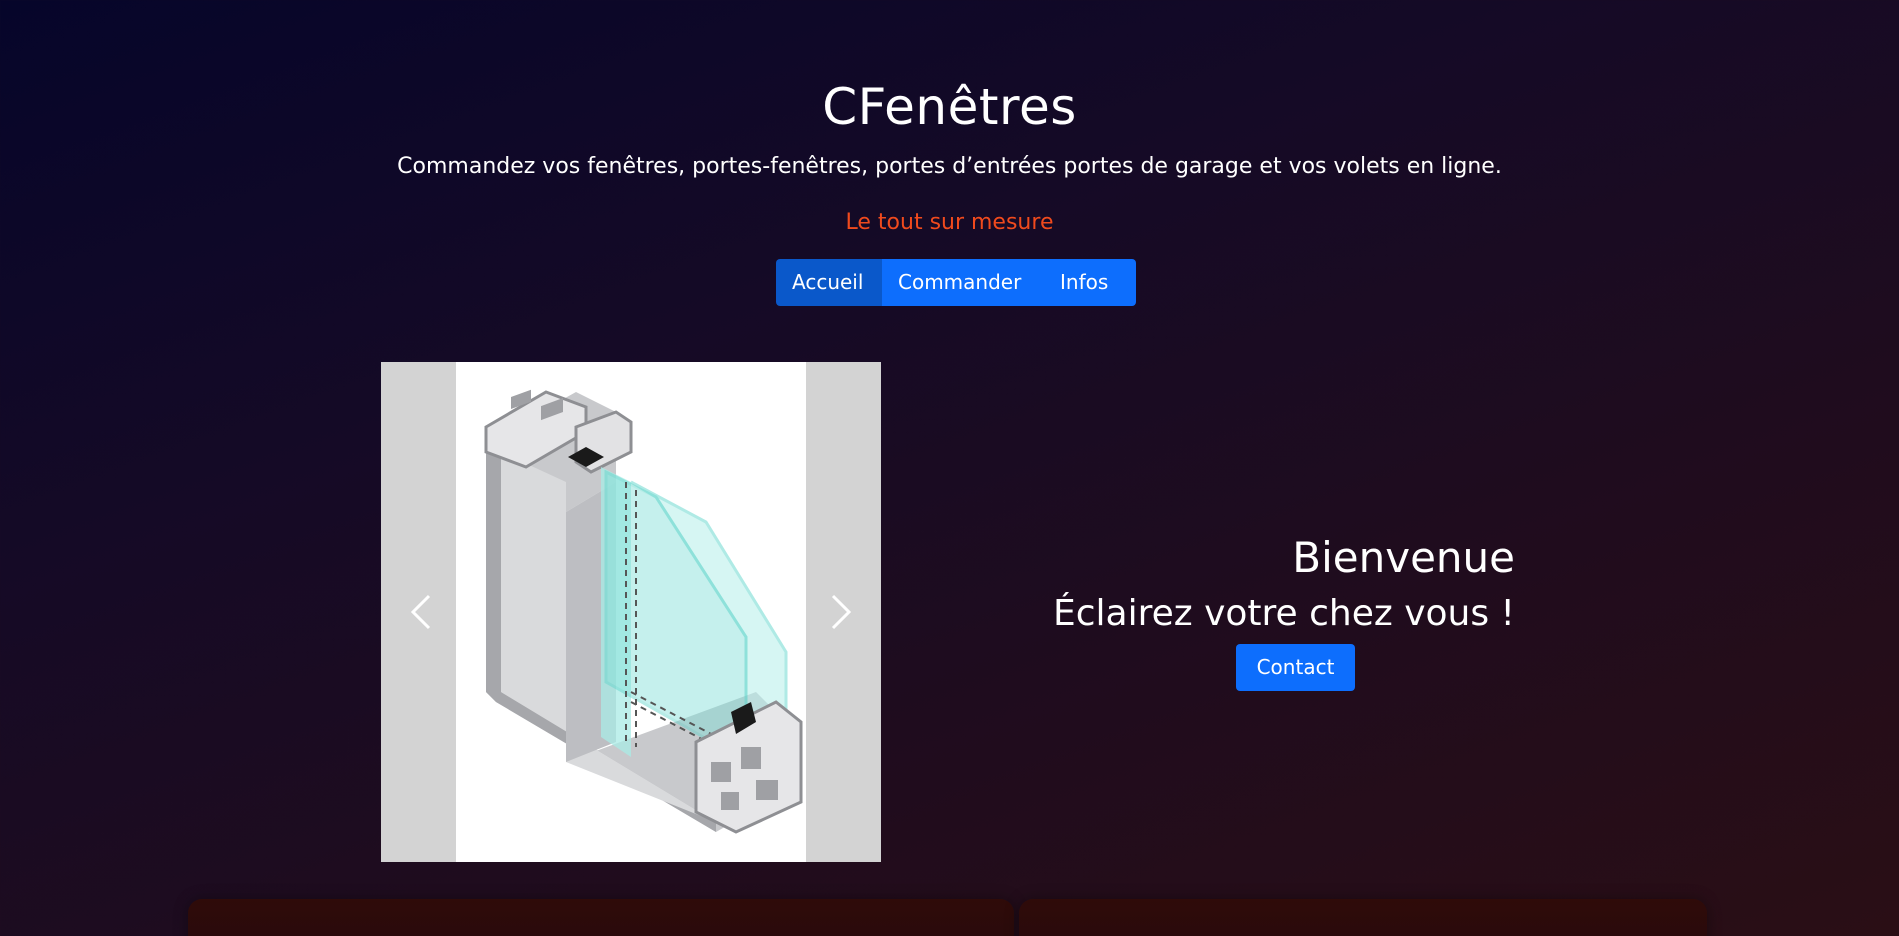 This screenshot has height=936, width=1899. I want to click on hero-text: Bienvenue Éclairez votre chez vous !, so click(1284, 586).